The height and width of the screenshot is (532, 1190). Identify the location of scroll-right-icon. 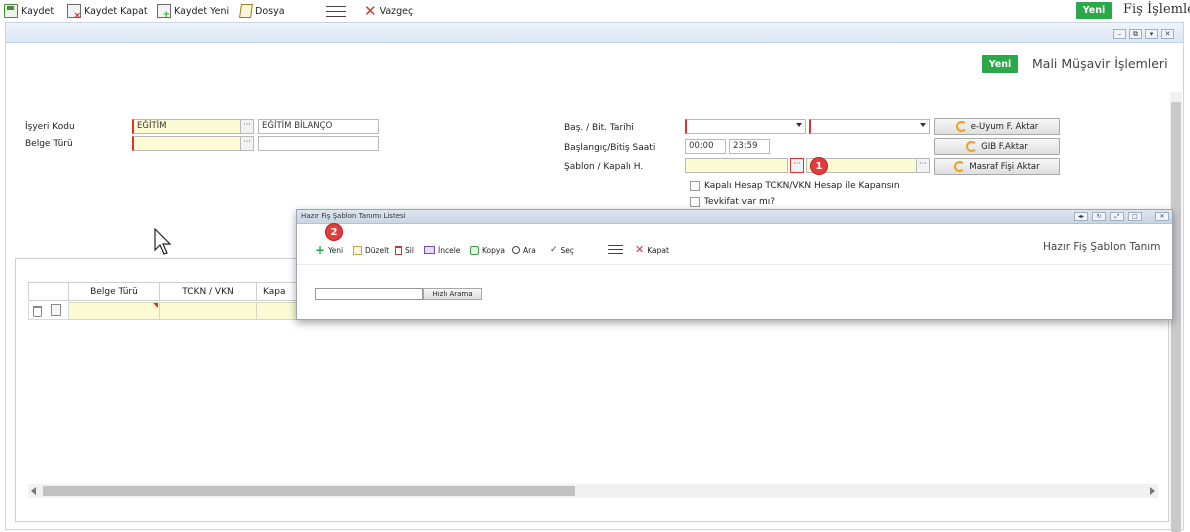
(1152, 491).